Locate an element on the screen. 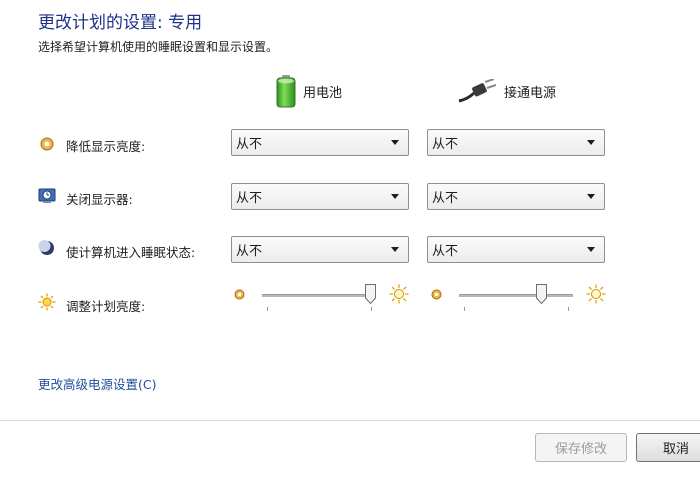 The image size is (700, 490). sleep-moon-icon is located at coordinates (46, 247).